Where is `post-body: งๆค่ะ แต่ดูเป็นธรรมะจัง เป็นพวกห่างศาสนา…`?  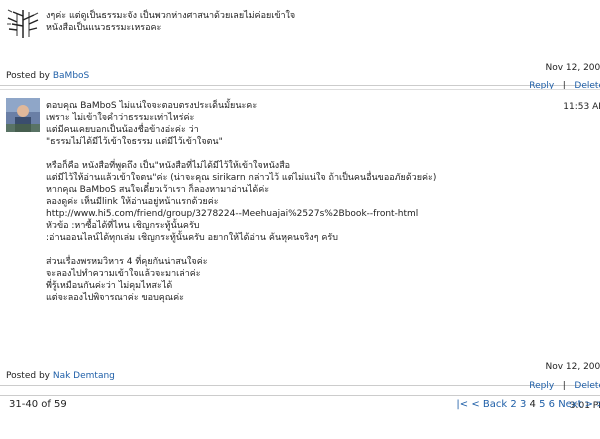 post-body: งๆค่ะ แต่ดูเป็นธรรมะจัง เป็นพวกห่างศาสนา… is located at coordinates (171, 22).